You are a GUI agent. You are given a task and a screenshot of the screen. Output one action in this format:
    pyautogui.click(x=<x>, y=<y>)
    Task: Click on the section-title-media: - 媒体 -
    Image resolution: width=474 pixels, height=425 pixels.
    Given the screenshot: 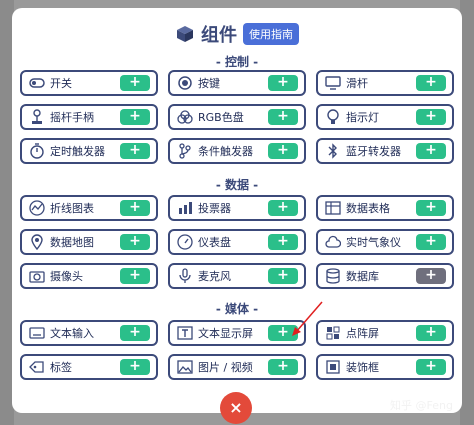 What is the action you would take?
    pyautogui.click(x=237, y=309)
    